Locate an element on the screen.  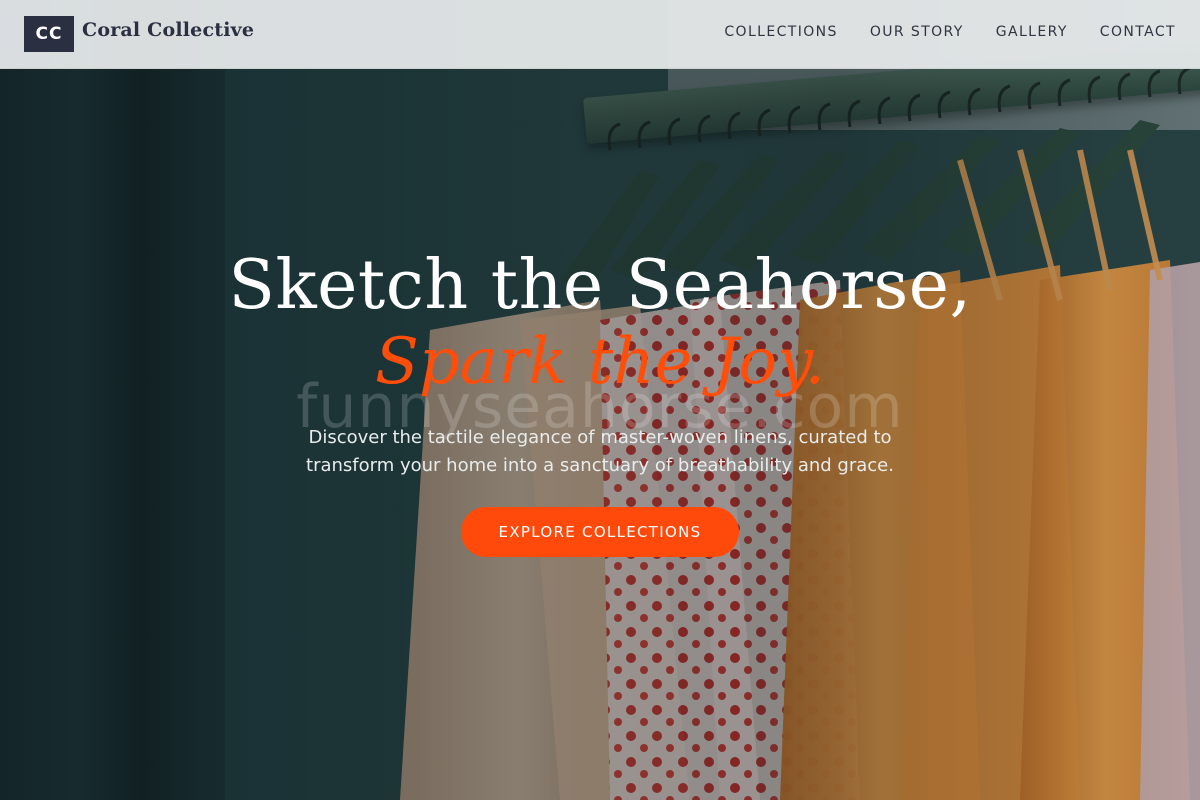
hero-headline: Sketch the Seahorse, is located at coordinates (600, 285).